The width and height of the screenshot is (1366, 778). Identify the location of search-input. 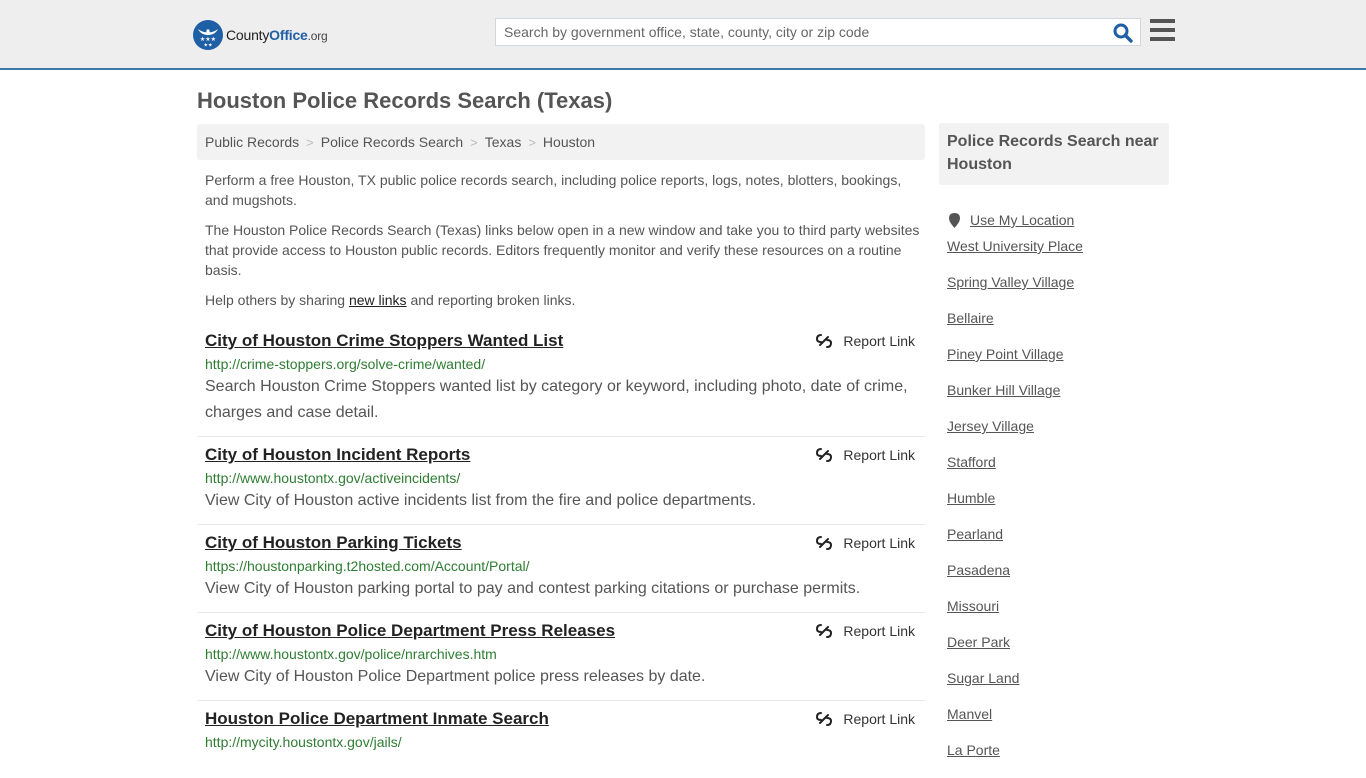
(796, 32).